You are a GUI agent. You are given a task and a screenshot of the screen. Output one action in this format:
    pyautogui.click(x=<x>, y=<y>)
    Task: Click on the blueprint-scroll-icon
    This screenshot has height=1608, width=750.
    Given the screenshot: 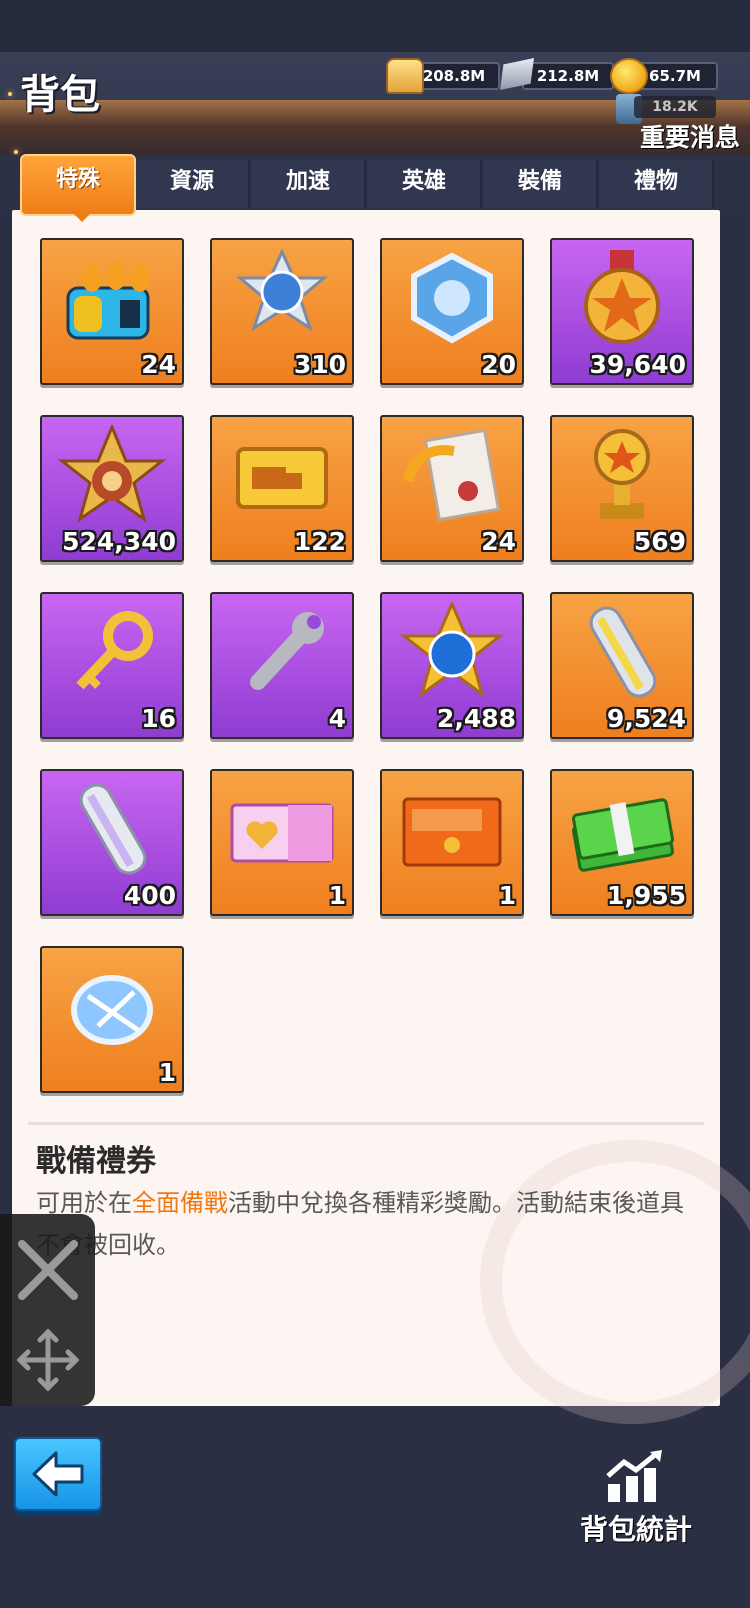 What is the action you would take?
    pyautogui.click(x=112, y=1010)
    